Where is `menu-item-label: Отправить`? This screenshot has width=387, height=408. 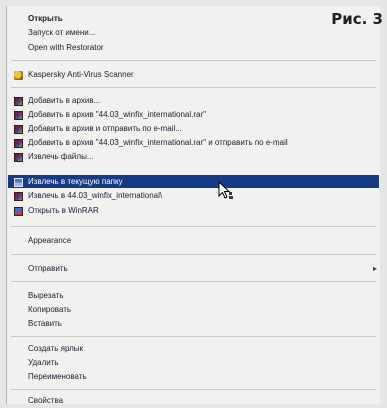
menu-item-label: Отправить is located at coordinates (48, 268).